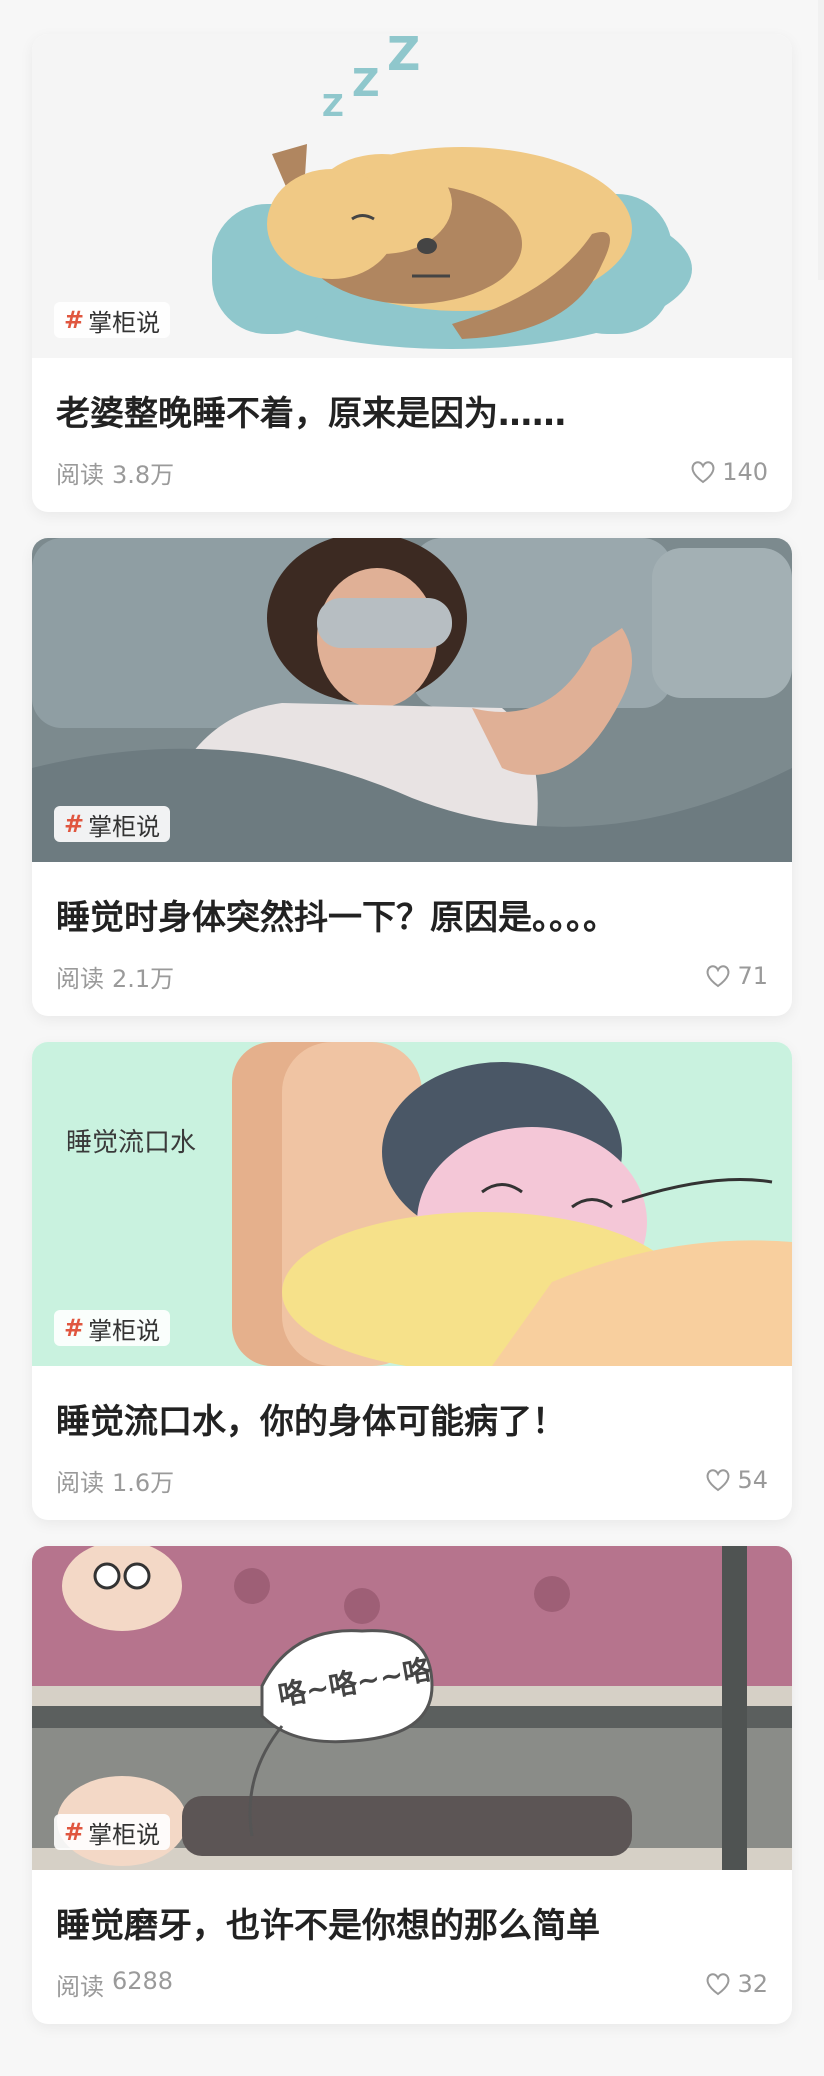 The width and height of the screenshot is (824, 2076). I want to click on article-meta: 阅读 3.8万 140, so click(412, 472).